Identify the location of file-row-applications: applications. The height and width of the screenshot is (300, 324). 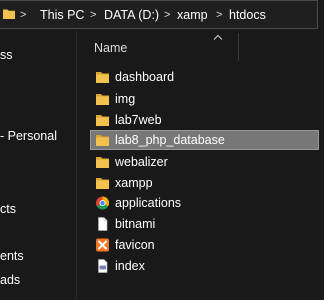
(204, 203).